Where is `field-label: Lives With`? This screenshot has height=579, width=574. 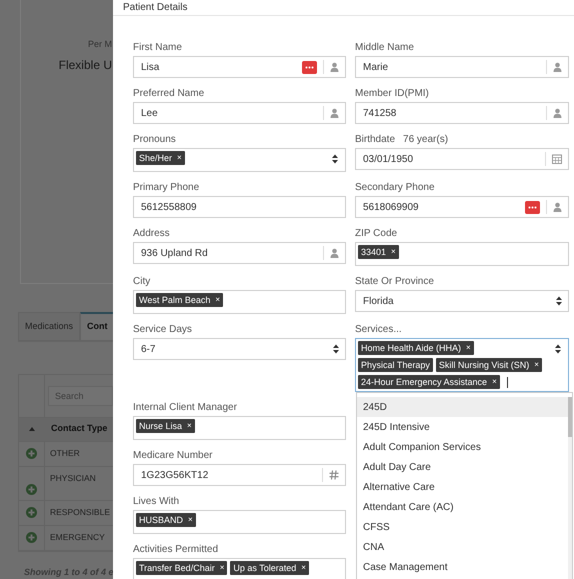
field-label: Lives With is located at coordinates (156, 501).